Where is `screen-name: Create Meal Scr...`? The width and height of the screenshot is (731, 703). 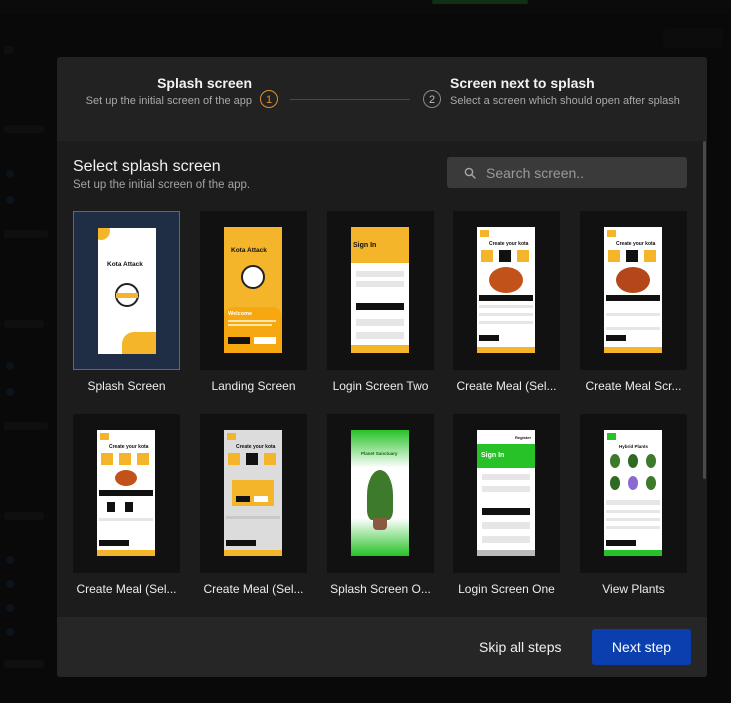 screen-name: Create Meal Scr... is located at coordinates (633, 386).